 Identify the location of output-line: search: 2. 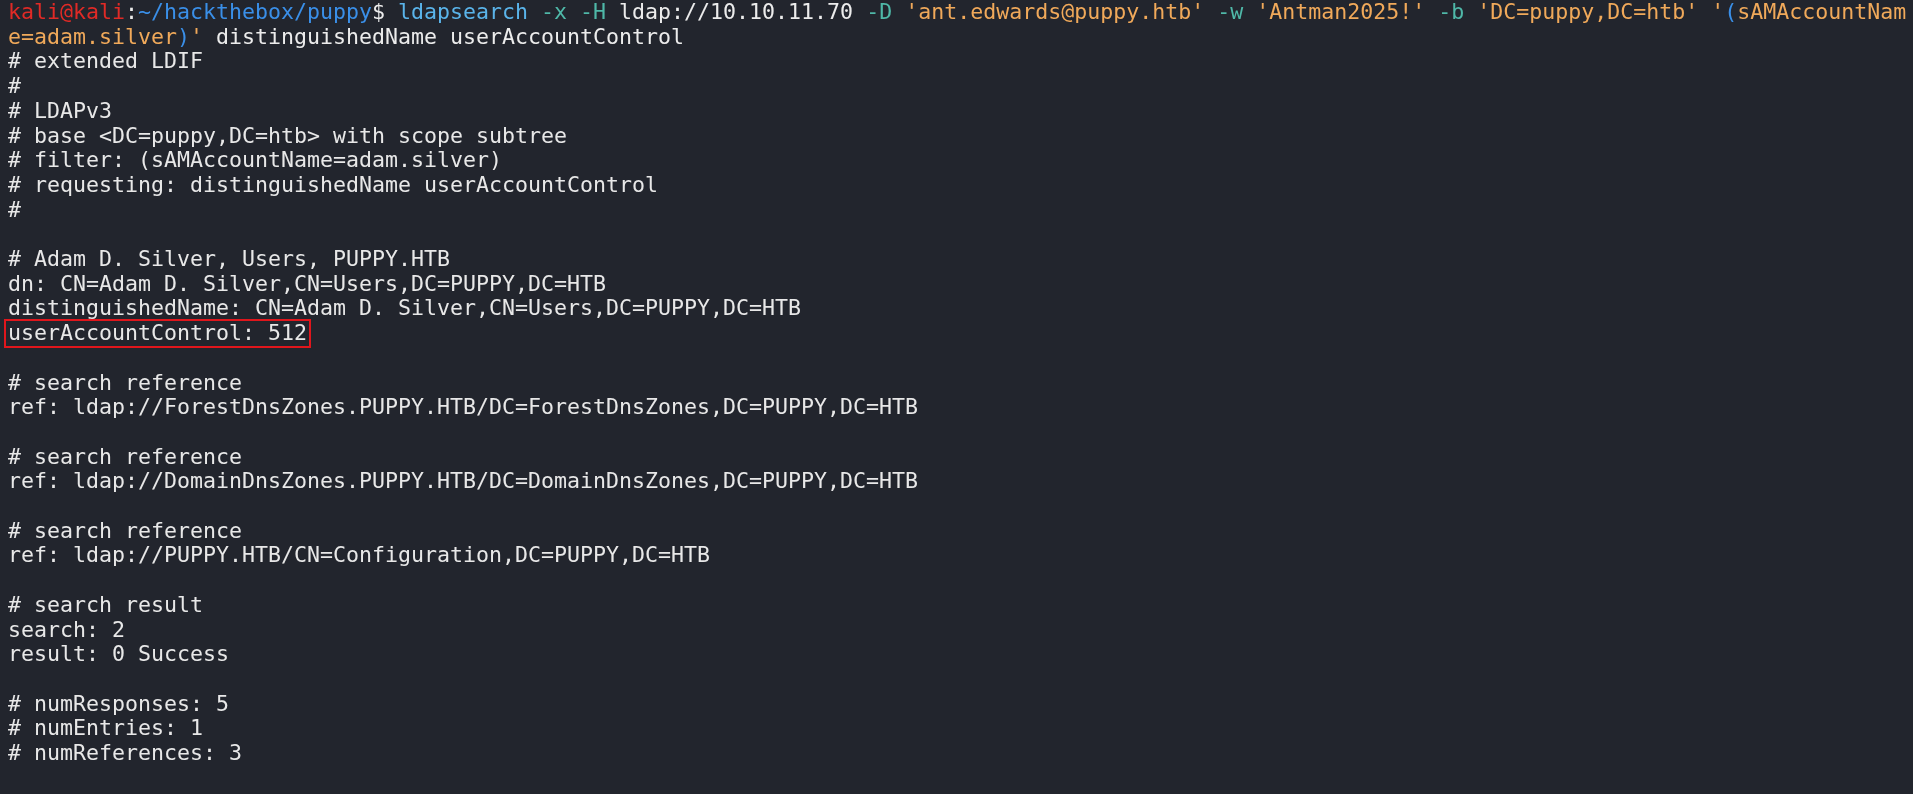
(66, 630).